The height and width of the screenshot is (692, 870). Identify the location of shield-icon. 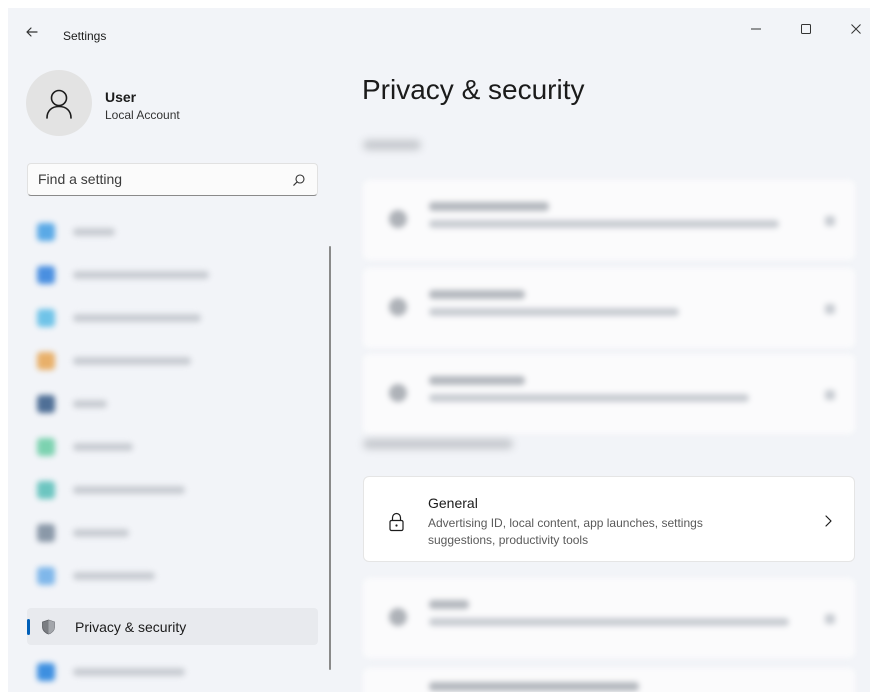
(48, 627).